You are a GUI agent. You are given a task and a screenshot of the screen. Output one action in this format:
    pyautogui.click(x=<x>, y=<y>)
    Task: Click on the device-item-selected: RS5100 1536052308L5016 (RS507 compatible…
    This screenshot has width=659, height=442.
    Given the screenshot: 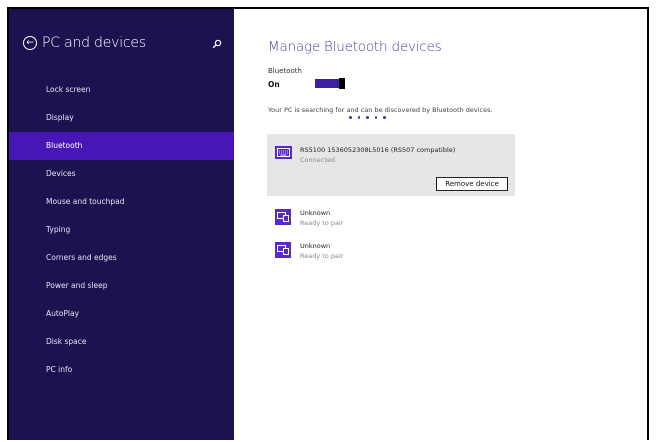 What is the action you would take?
    pyautogui.click(x=391, y=165)
    